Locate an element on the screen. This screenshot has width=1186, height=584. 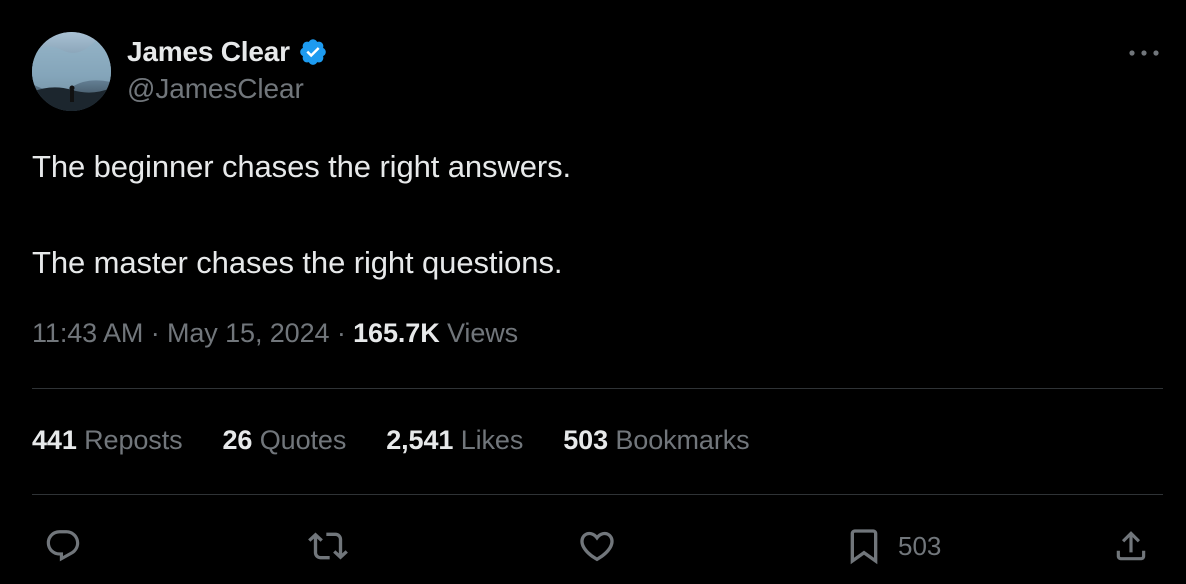
views-count: 165.7K is located at coordinates (396, 333).